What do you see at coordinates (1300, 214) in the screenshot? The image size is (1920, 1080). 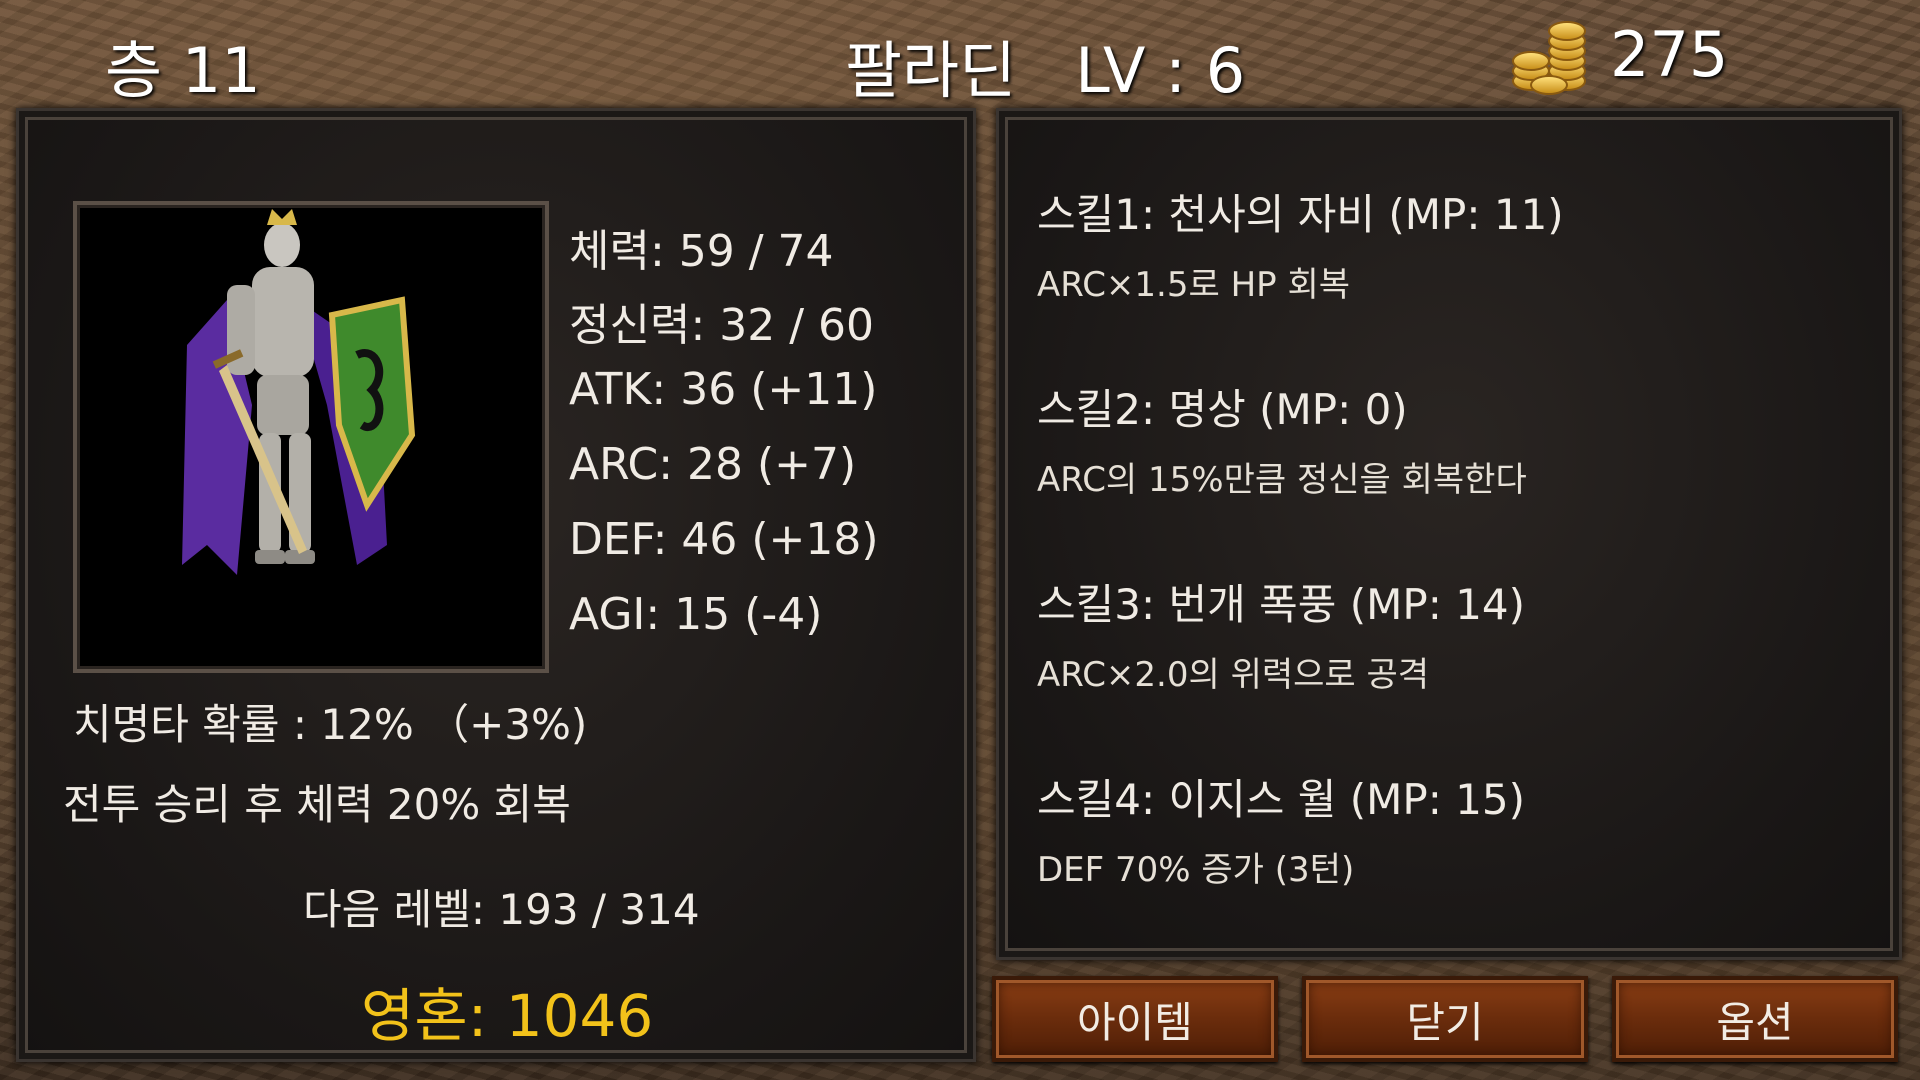 I see `skill-1-title: 스킬1: 천사의 자비 (MP: 11)` at bounding box center [1300, 214].